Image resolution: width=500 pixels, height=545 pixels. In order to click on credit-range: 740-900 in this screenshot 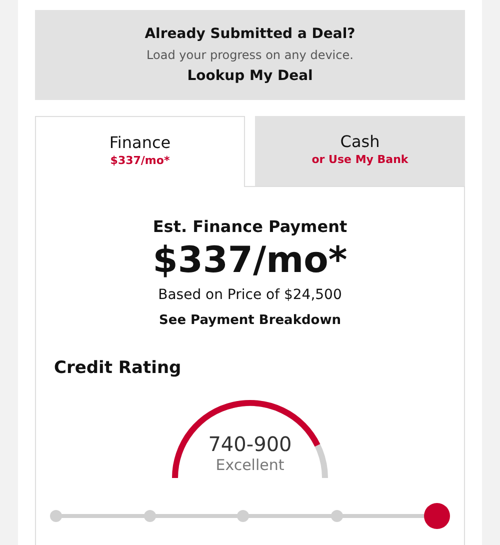, I will do `click(250, 444)`.